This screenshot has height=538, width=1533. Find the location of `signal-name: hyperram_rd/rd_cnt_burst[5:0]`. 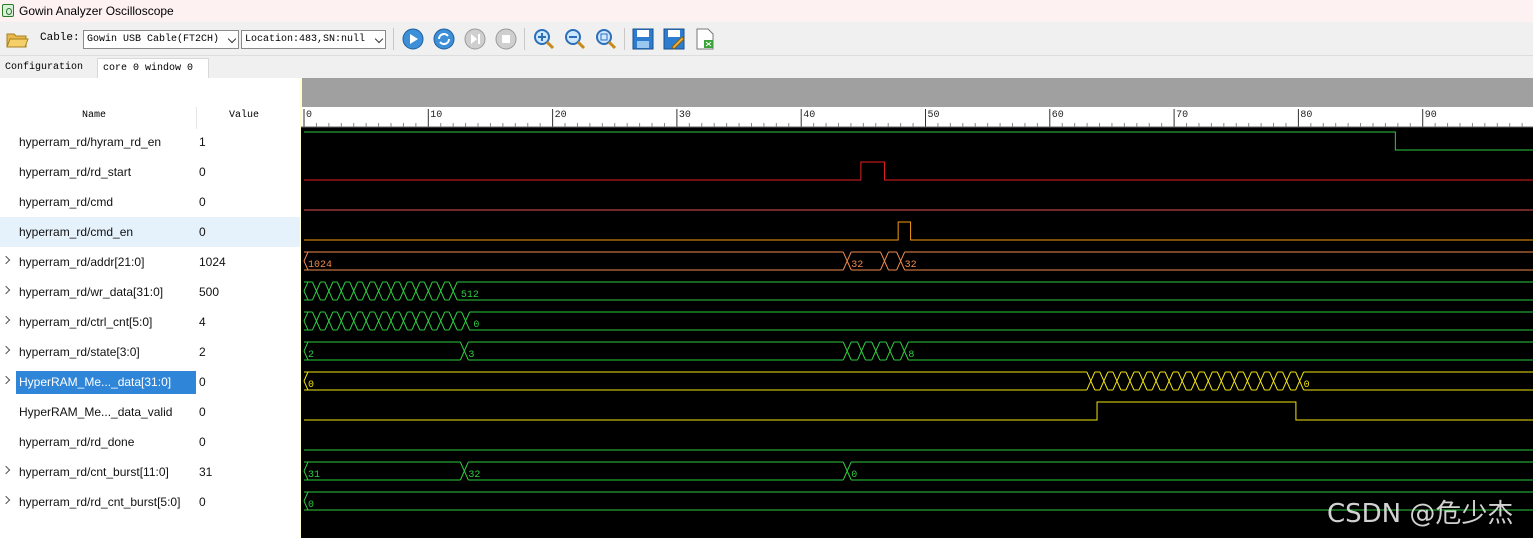

signal-name: hyperram_rd/rd_cnt_burst[5:0] is located at coordinates (106, 502).